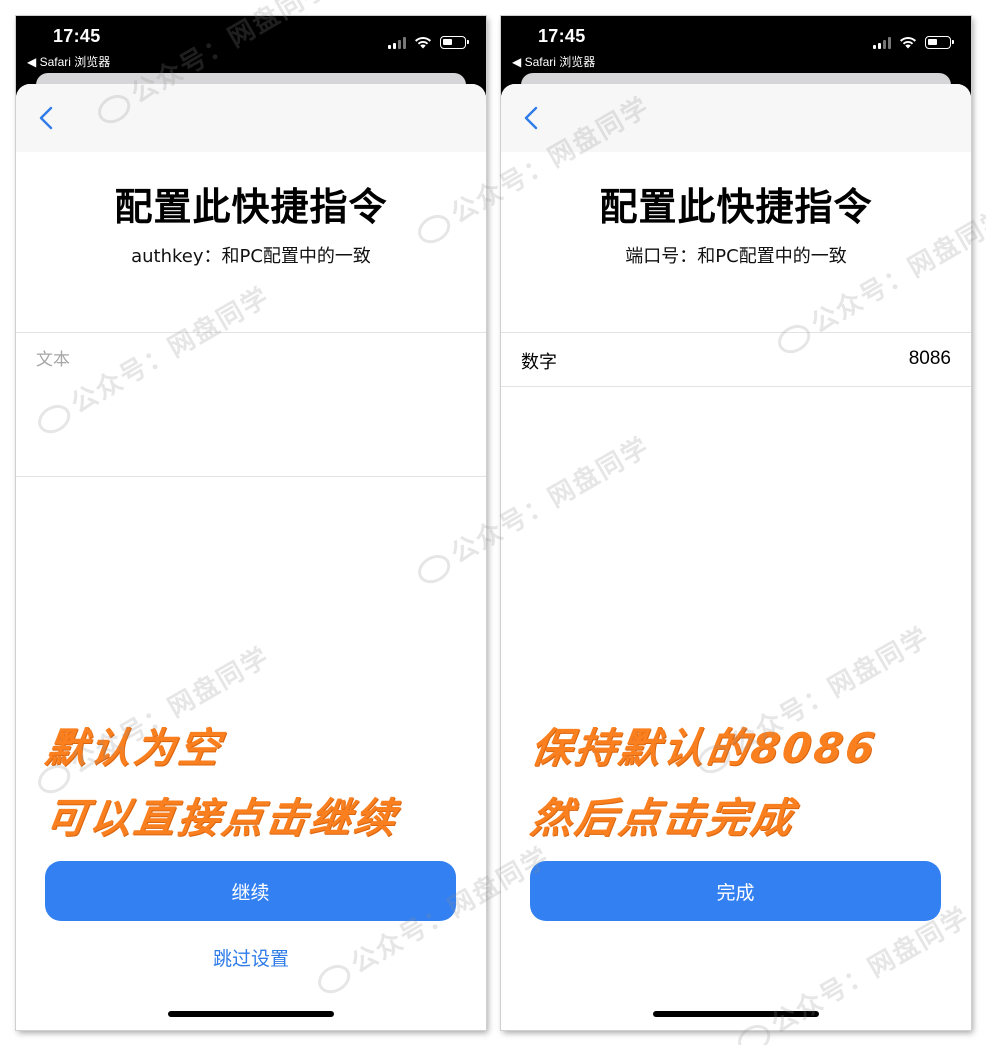  What do you see at coordinates (222, 818) in the screenshot?
I see `annotation-line-2: 可以直接点击继续` at bounding box center [222, 818].